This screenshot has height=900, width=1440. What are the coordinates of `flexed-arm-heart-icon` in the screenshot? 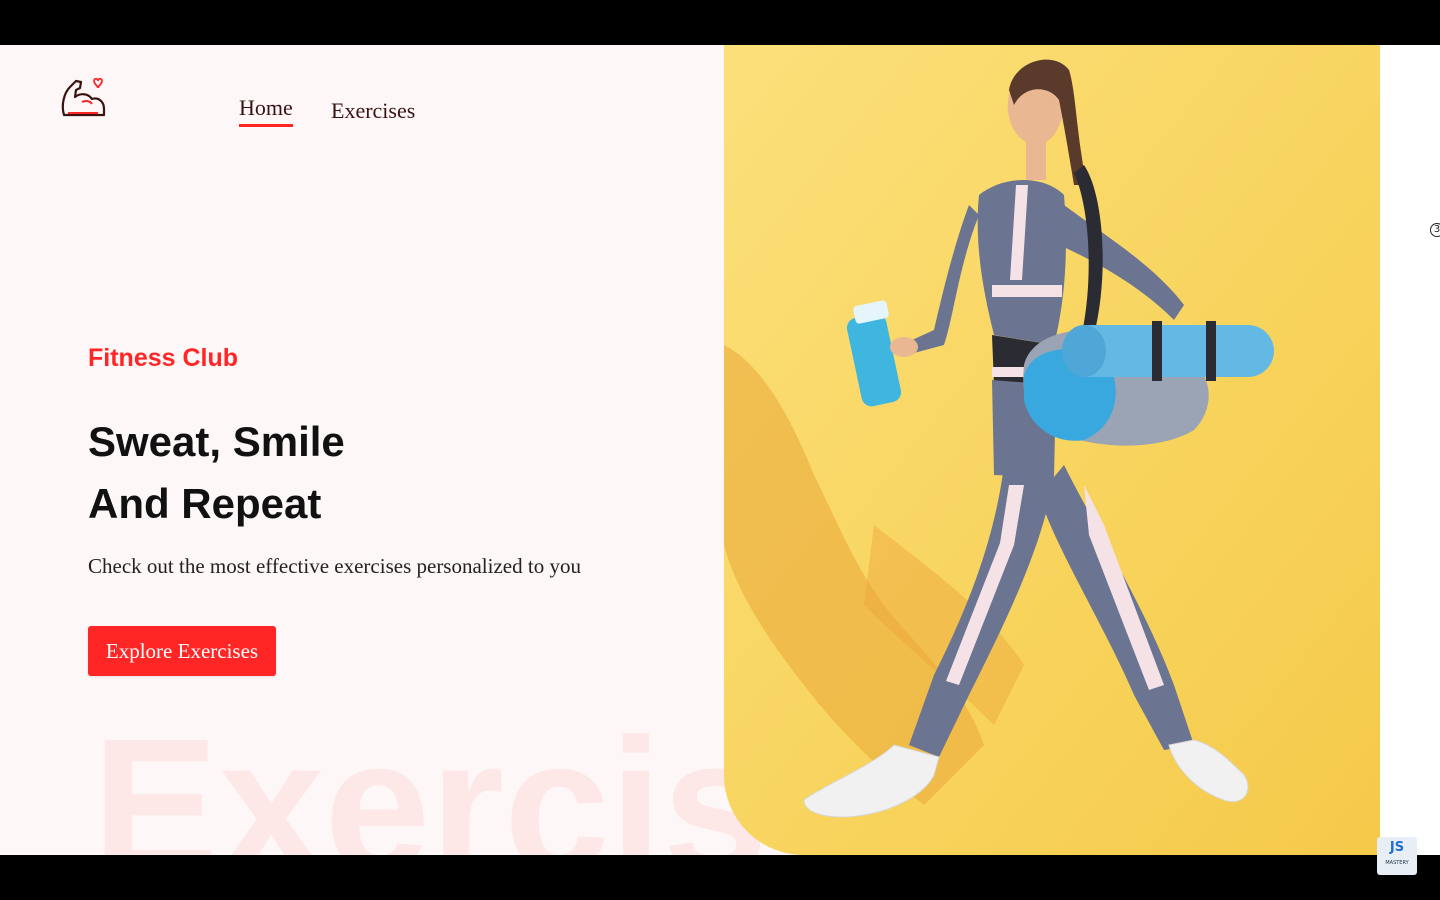 It's located at (83, 99).